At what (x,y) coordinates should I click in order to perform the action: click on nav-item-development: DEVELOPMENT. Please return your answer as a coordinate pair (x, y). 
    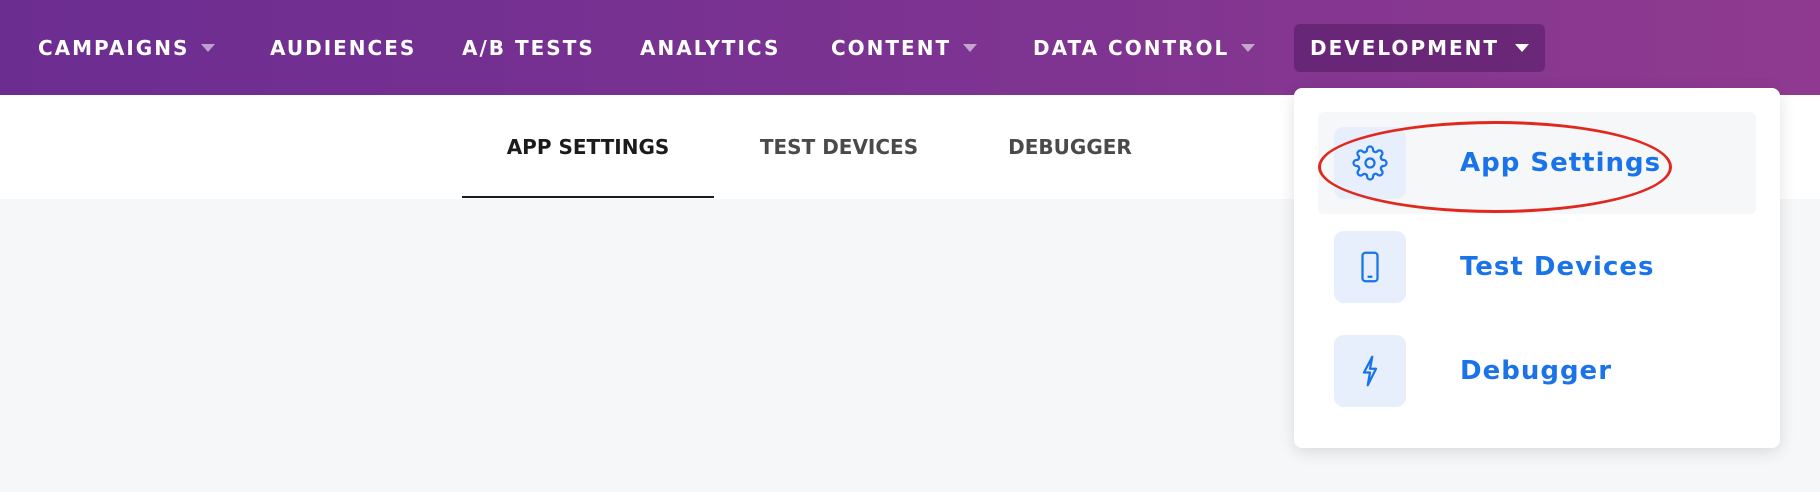
    Looking at the image, I should click on (1420, 48).